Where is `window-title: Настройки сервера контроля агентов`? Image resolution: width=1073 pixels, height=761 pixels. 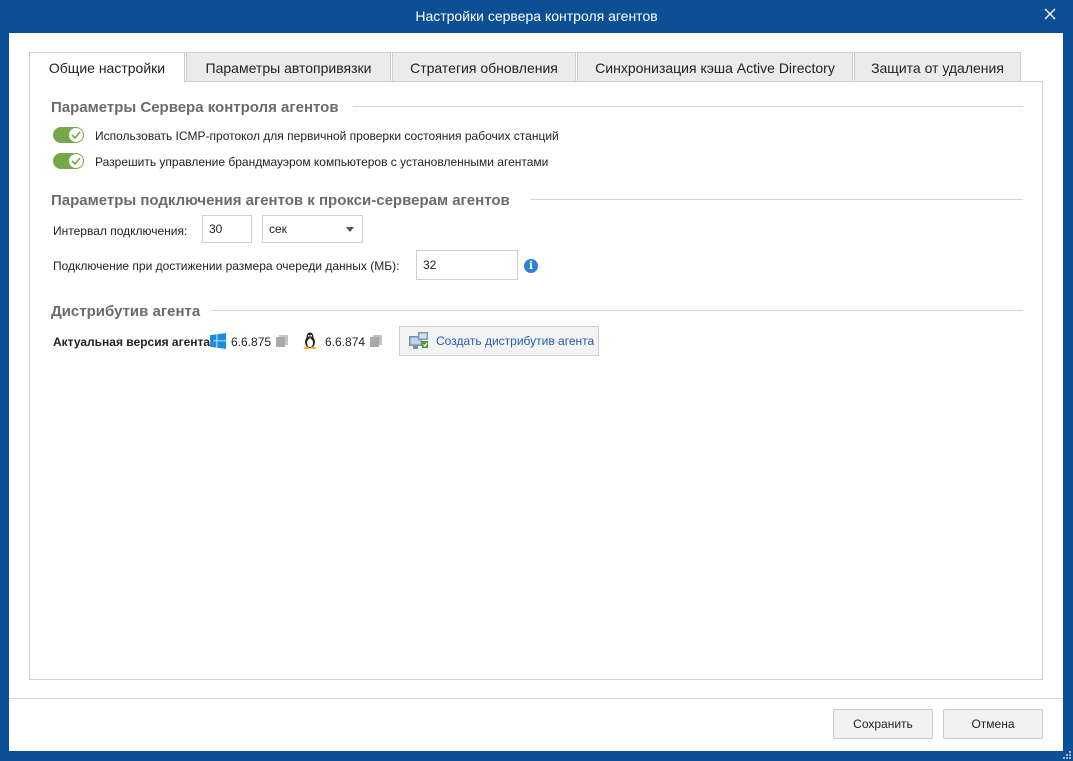
window-title: Настройки сервера контроля агентов is located at coordinates (536, 16).